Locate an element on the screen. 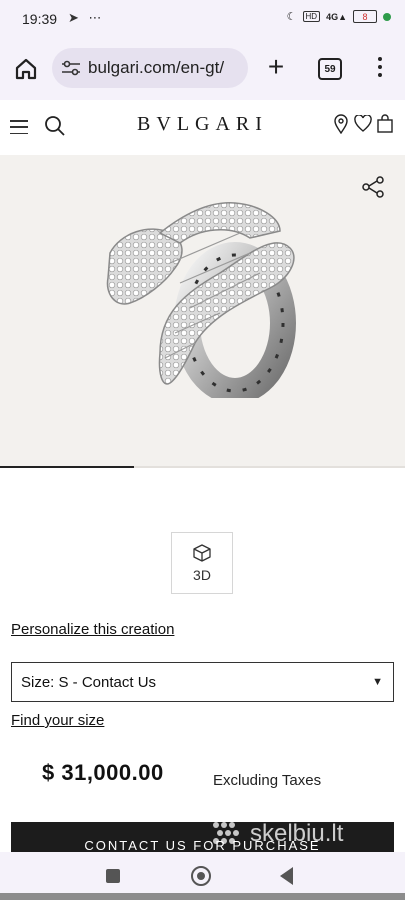 The image size is (405, 900). telegram-icon: ➤ is located at coordinates (73, 17).